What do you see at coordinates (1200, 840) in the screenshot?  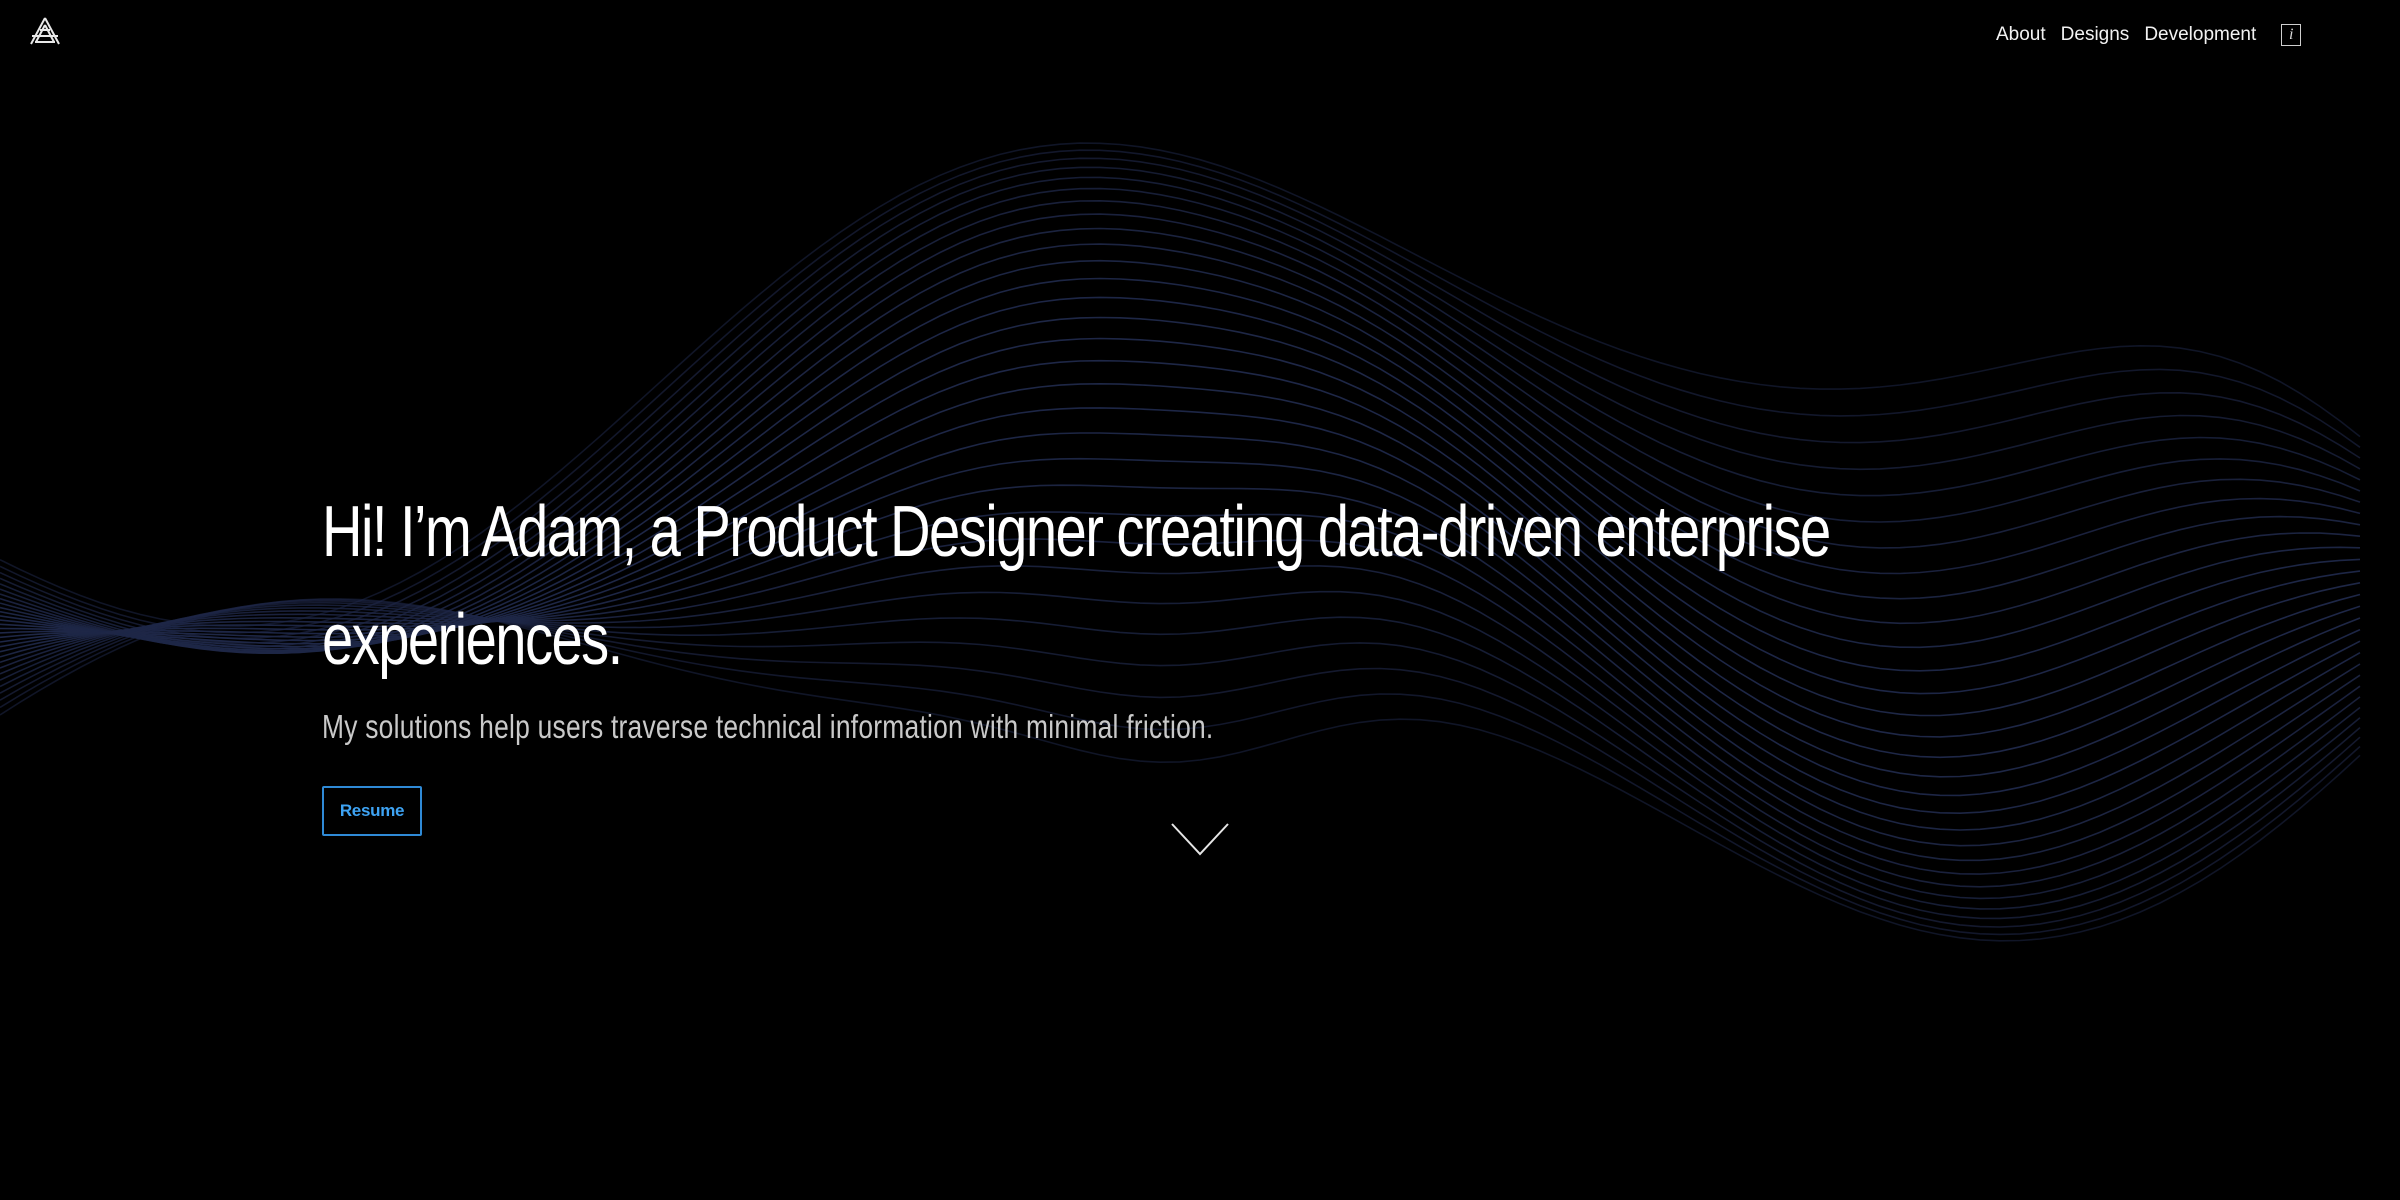 I see `chevron-down-icon` at bounding box center [1200, 840].